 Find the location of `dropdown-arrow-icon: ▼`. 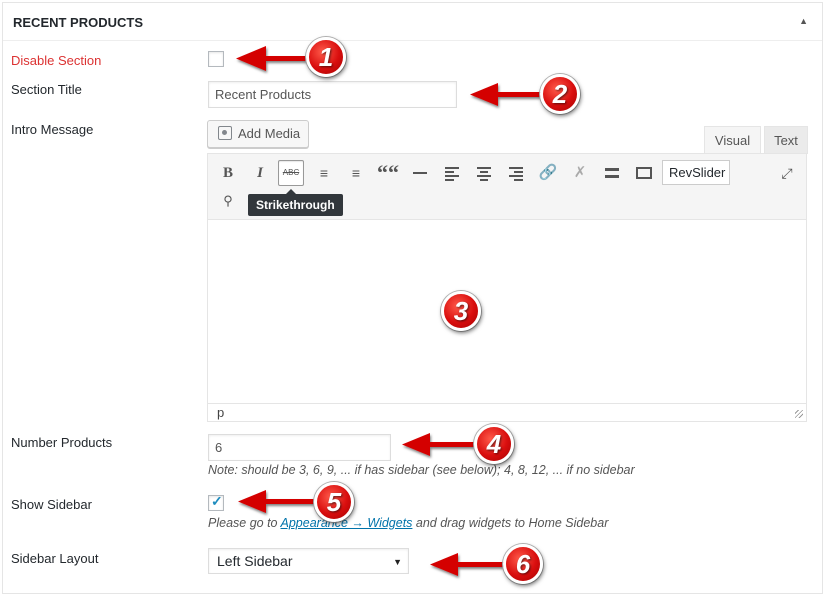

dropdown-arrow-icon: ▼ is located at coordinates (397, 562).